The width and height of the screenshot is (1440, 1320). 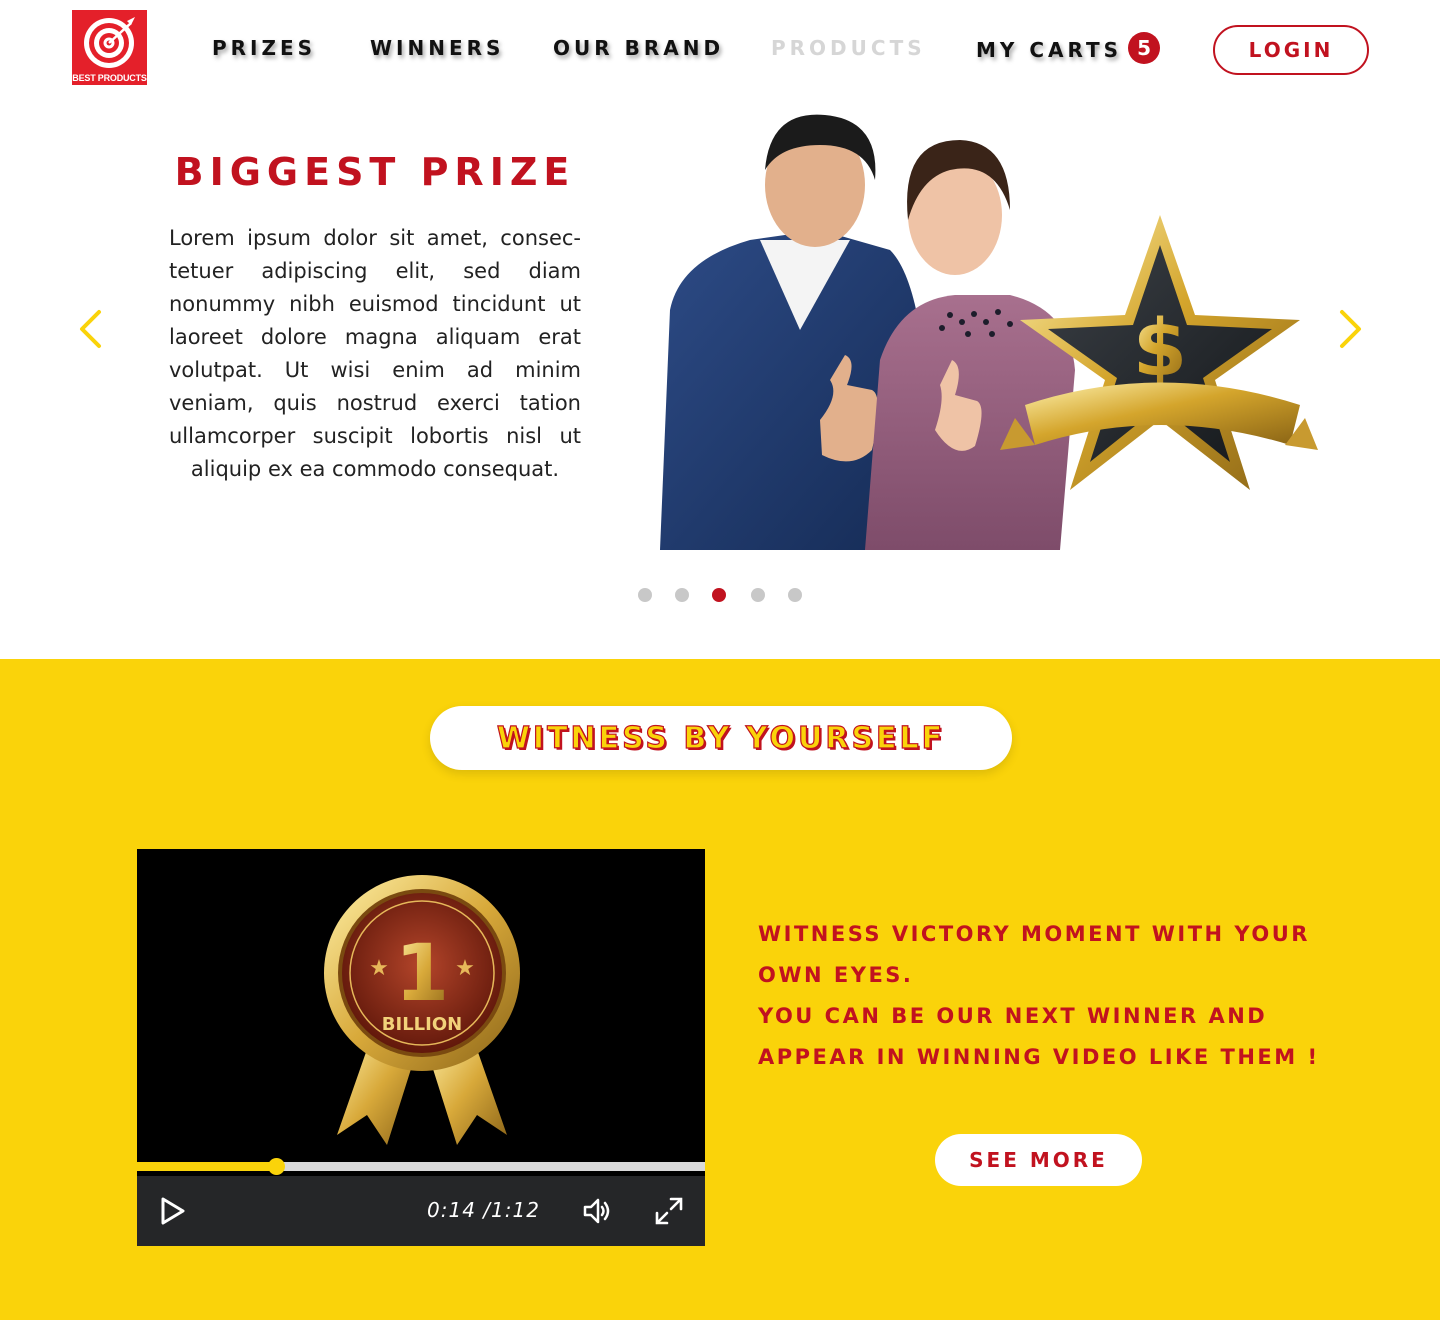 What do you see at coordinates (375, 172) in the screenshot?
I see `hero-title: BIGGEST PRIZE` at bounding box center [375, 172].